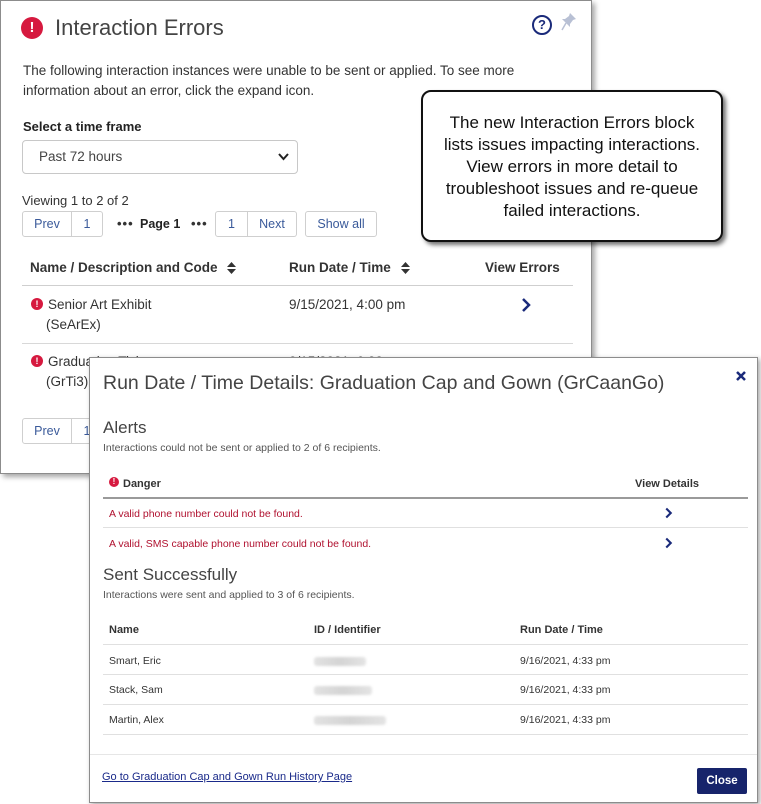 This screenshot has height=804, width=761. I want to click on column-header-view-errors: View Errors, so click(522, 267).